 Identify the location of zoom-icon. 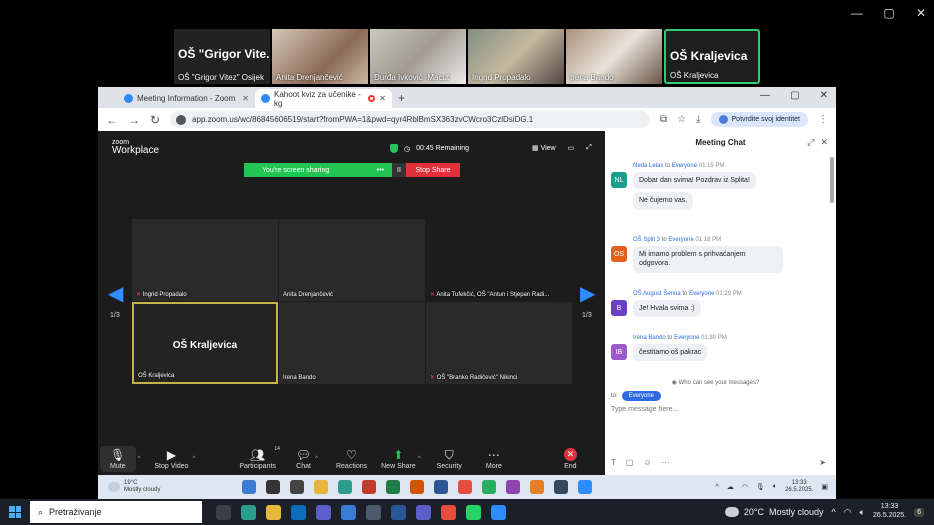
(498, 512).